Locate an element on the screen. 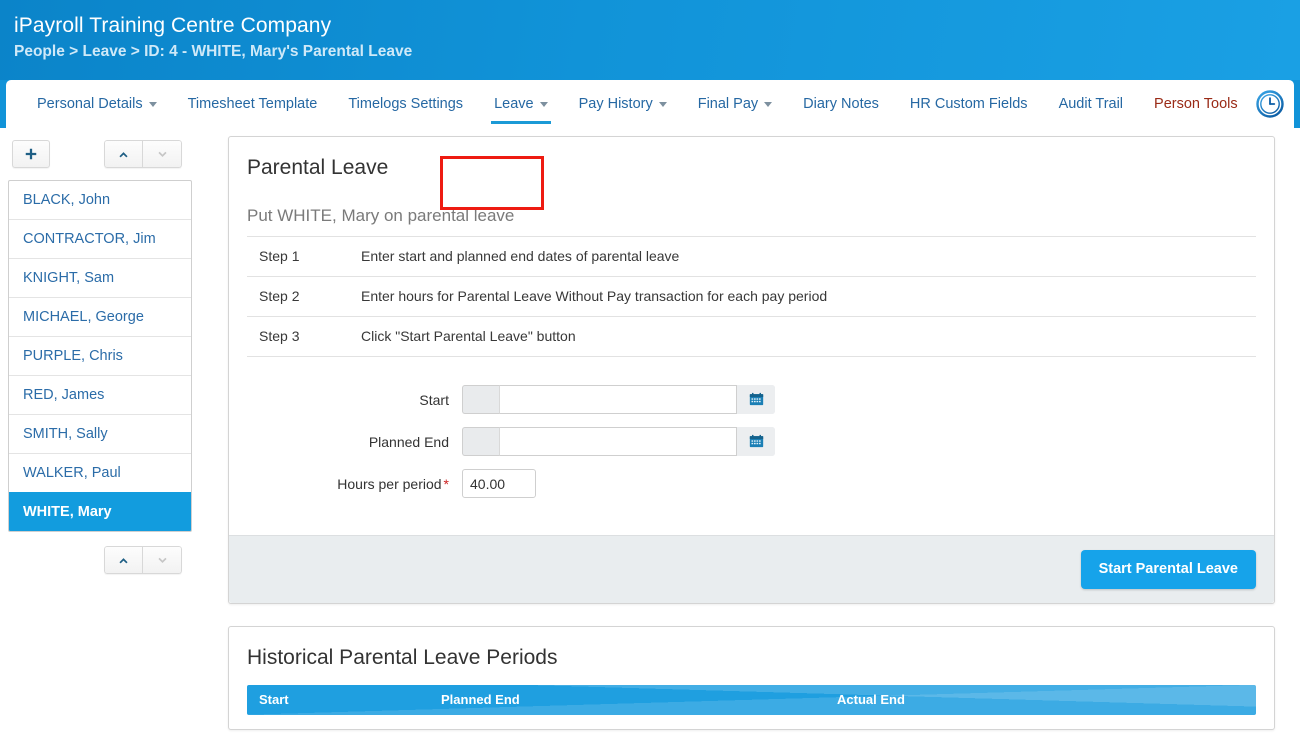 This screenshot has width=1300, height=747. column-header-actual-end: Actual End is located at coordinates (1046, 700).